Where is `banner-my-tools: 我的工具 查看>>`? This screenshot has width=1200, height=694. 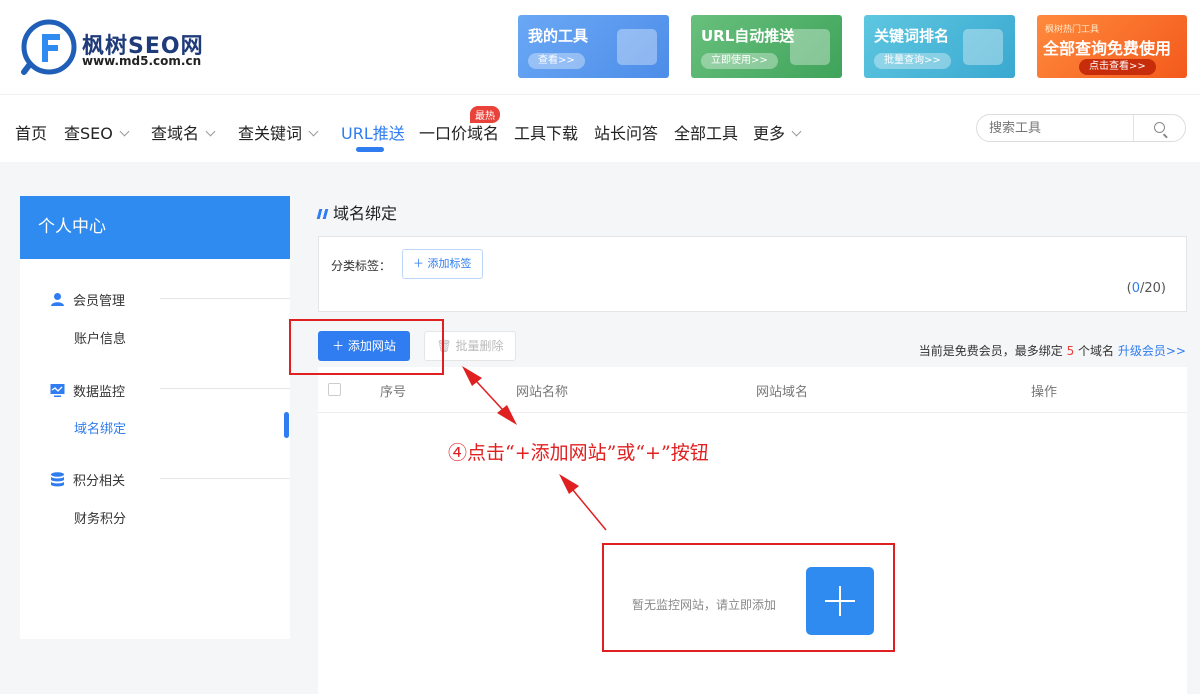 banner-my-tools: 我的工具 查看>> is located at coordinates (593, 46).